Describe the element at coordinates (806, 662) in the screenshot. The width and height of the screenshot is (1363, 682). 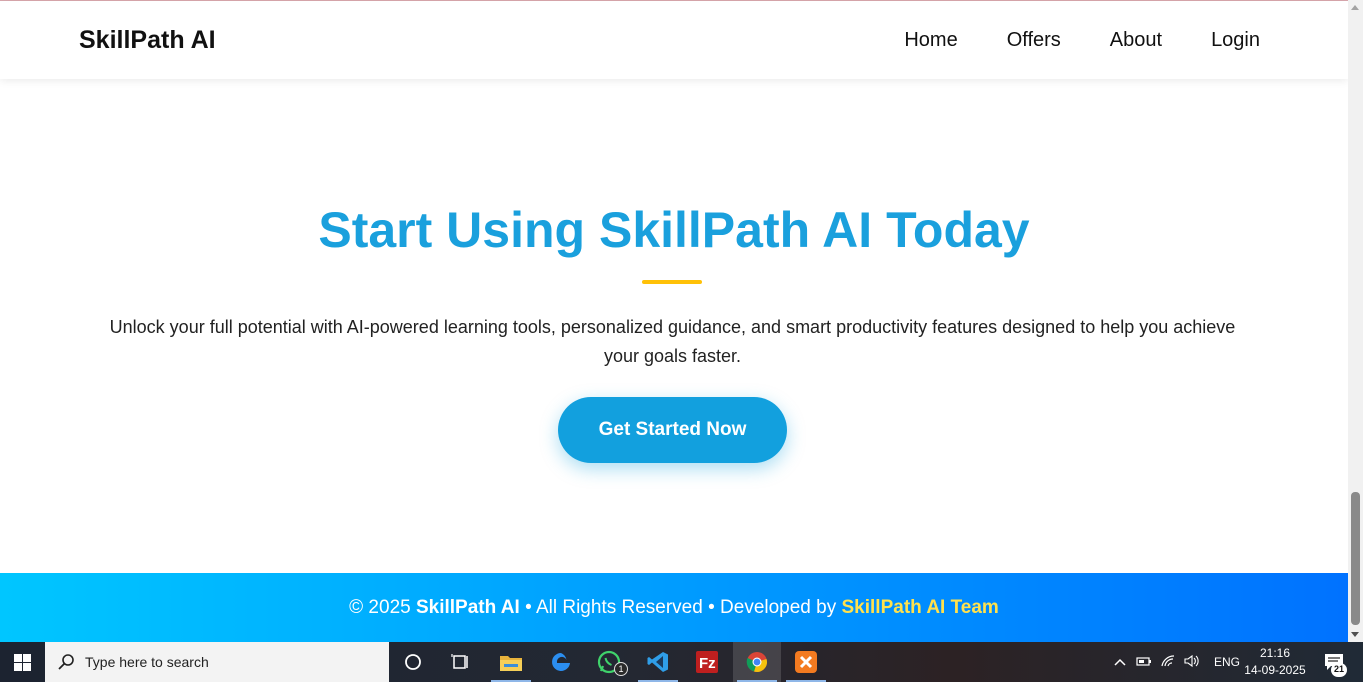
I see `xampp-icon` at that location.